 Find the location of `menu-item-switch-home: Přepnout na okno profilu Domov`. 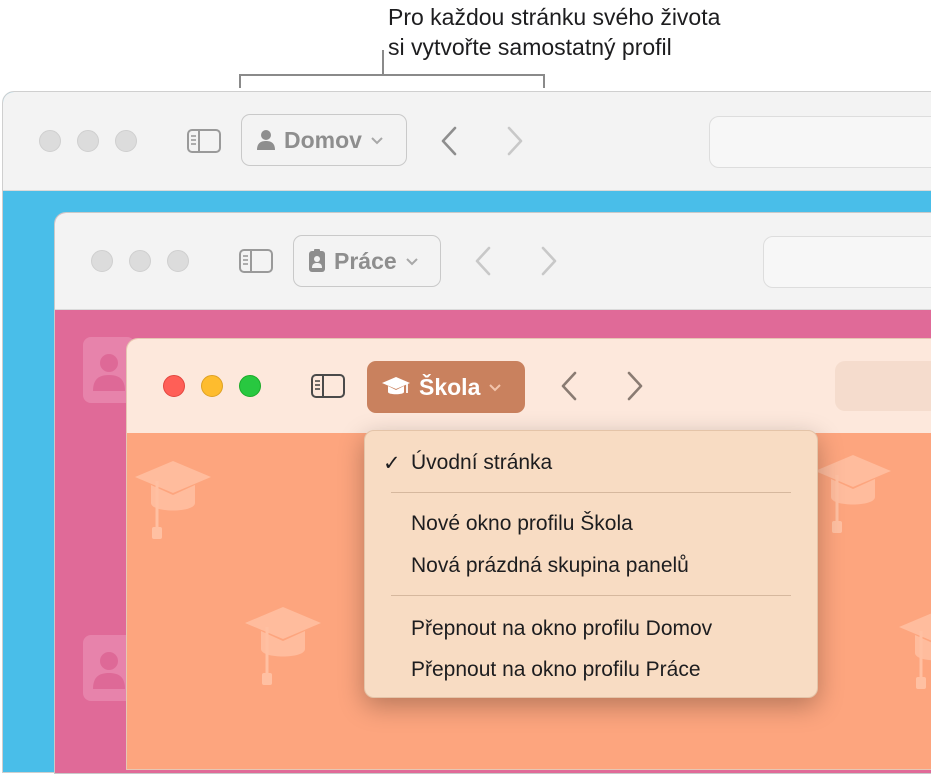

menu-item-switch-home: Přepnout na okno profilu Domov is located at coordinates (561, 629).